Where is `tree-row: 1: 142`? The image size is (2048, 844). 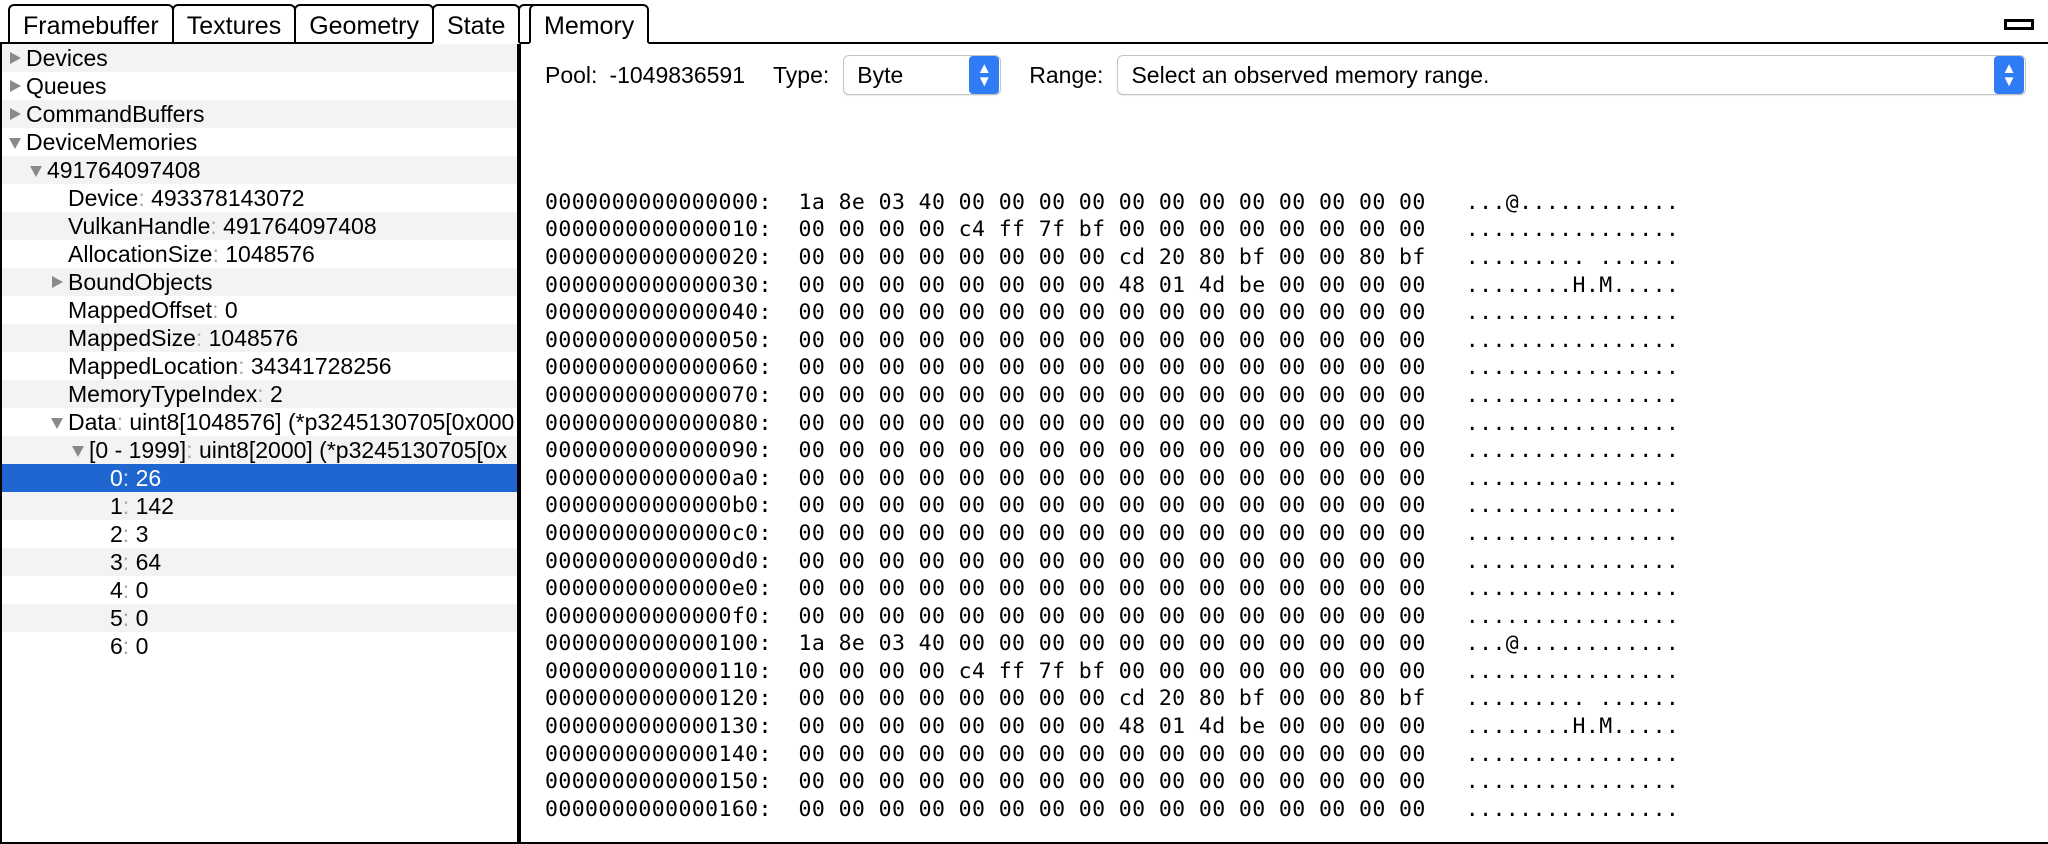 tree-row: 1: 142 is located at coordinates (259, 506).